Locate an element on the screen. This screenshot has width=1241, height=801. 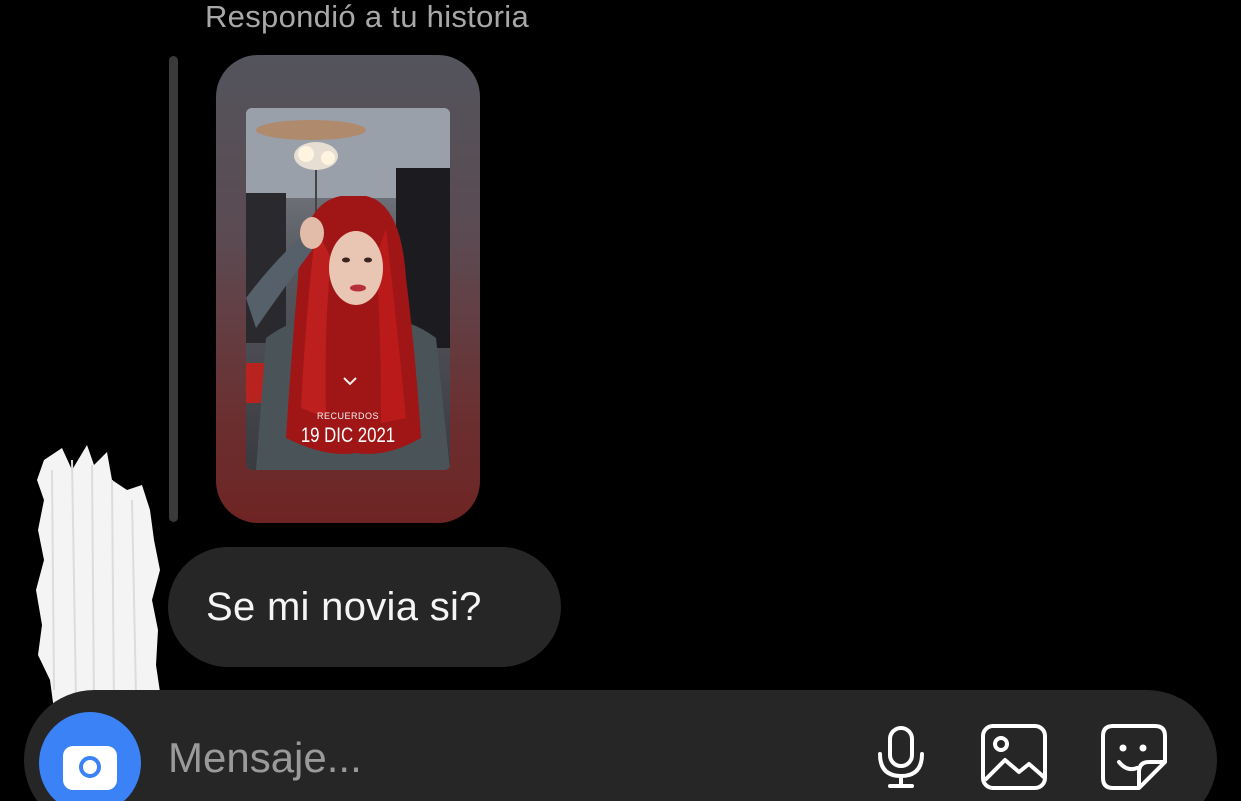
message-input is located at coordinates (468, 758).